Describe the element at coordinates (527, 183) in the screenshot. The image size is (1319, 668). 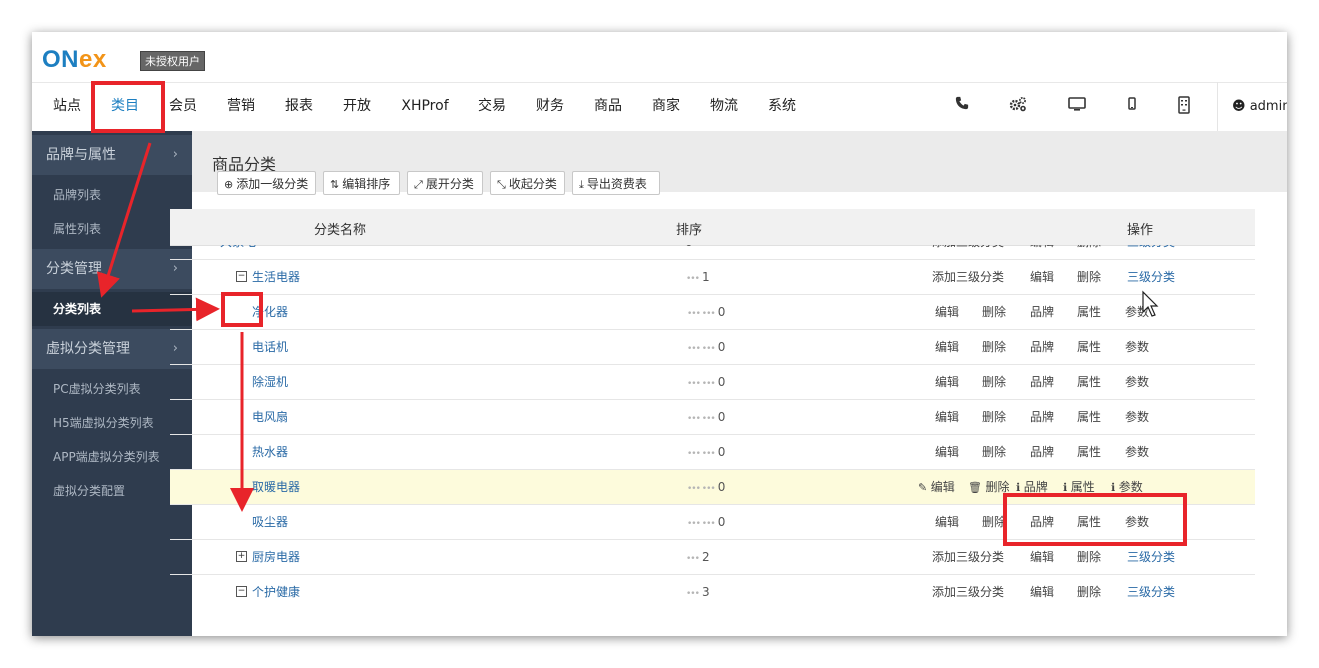
I see `collapse-categories-button: ⤡ 收起分类` at that location.